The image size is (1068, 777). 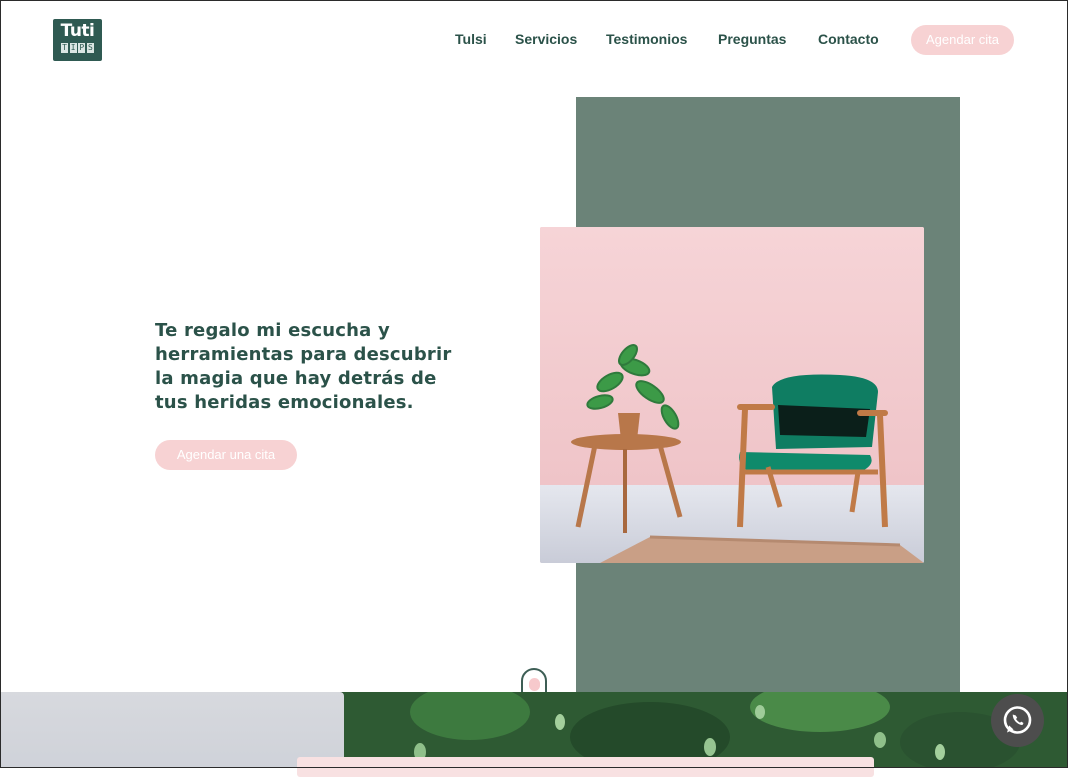 What do you see at coordinates (226, 455) in the screenshot?
I see `hero-agendar-button: Agendar una cita` at bounding box center [226, 455].